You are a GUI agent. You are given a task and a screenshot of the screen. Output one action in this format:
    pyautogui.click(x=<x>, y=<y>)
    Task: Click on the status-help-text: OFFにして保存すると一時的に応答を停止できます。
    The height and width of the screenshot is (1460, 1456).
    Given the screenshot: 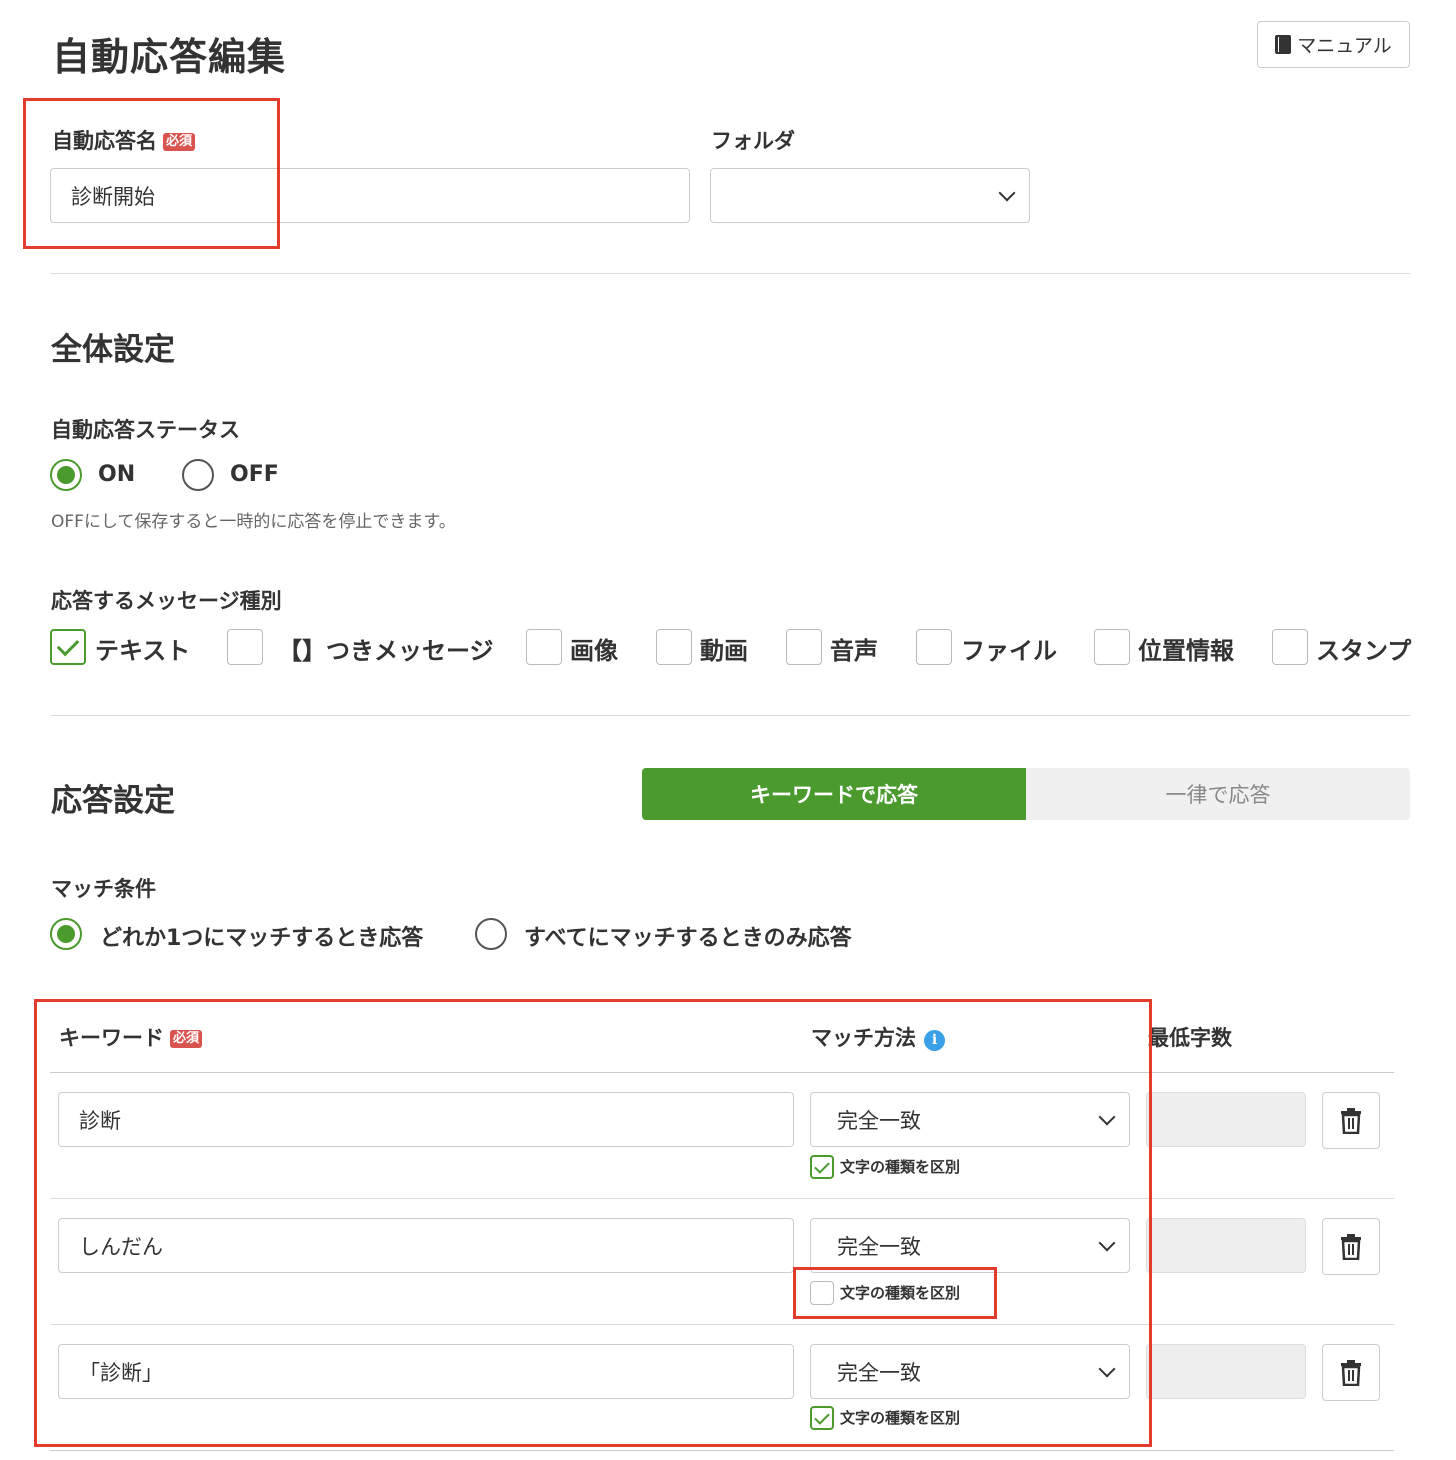 What is the action you would take?
    pyautogui.click(x=253, y=522)
    